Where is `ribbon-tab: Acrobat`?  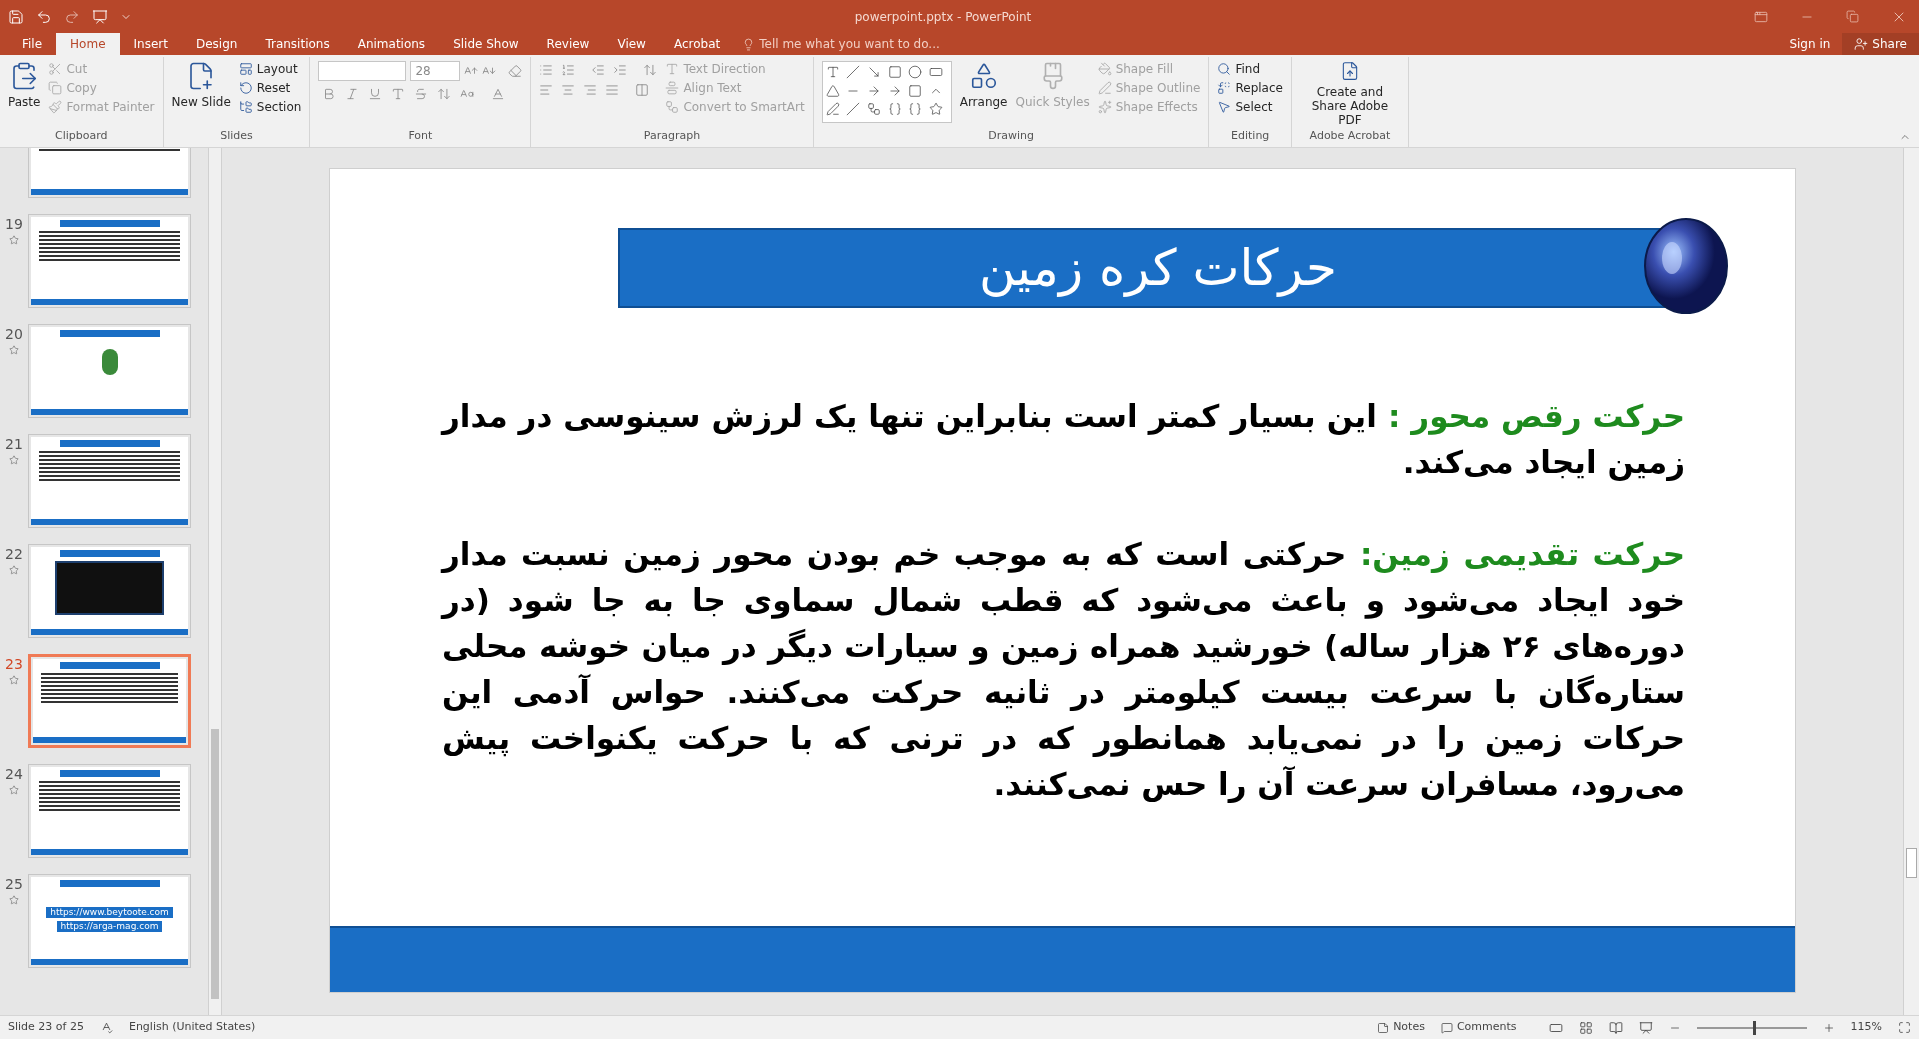
ribbon-tab: Acrobat is located at coordinates (697, 44).